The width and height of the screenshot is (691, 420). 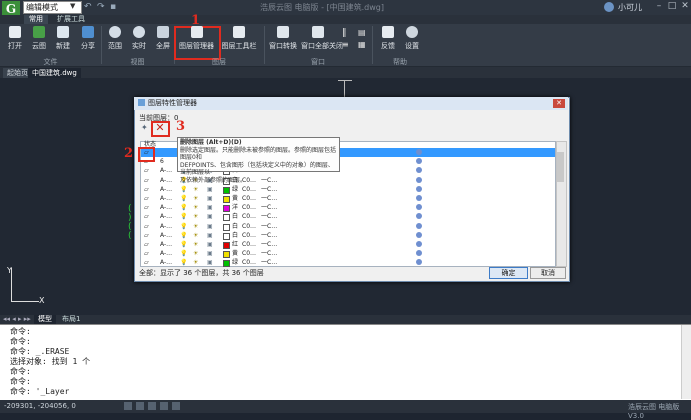 I want to click on command-scrollbar, so click(x=686, y=362).